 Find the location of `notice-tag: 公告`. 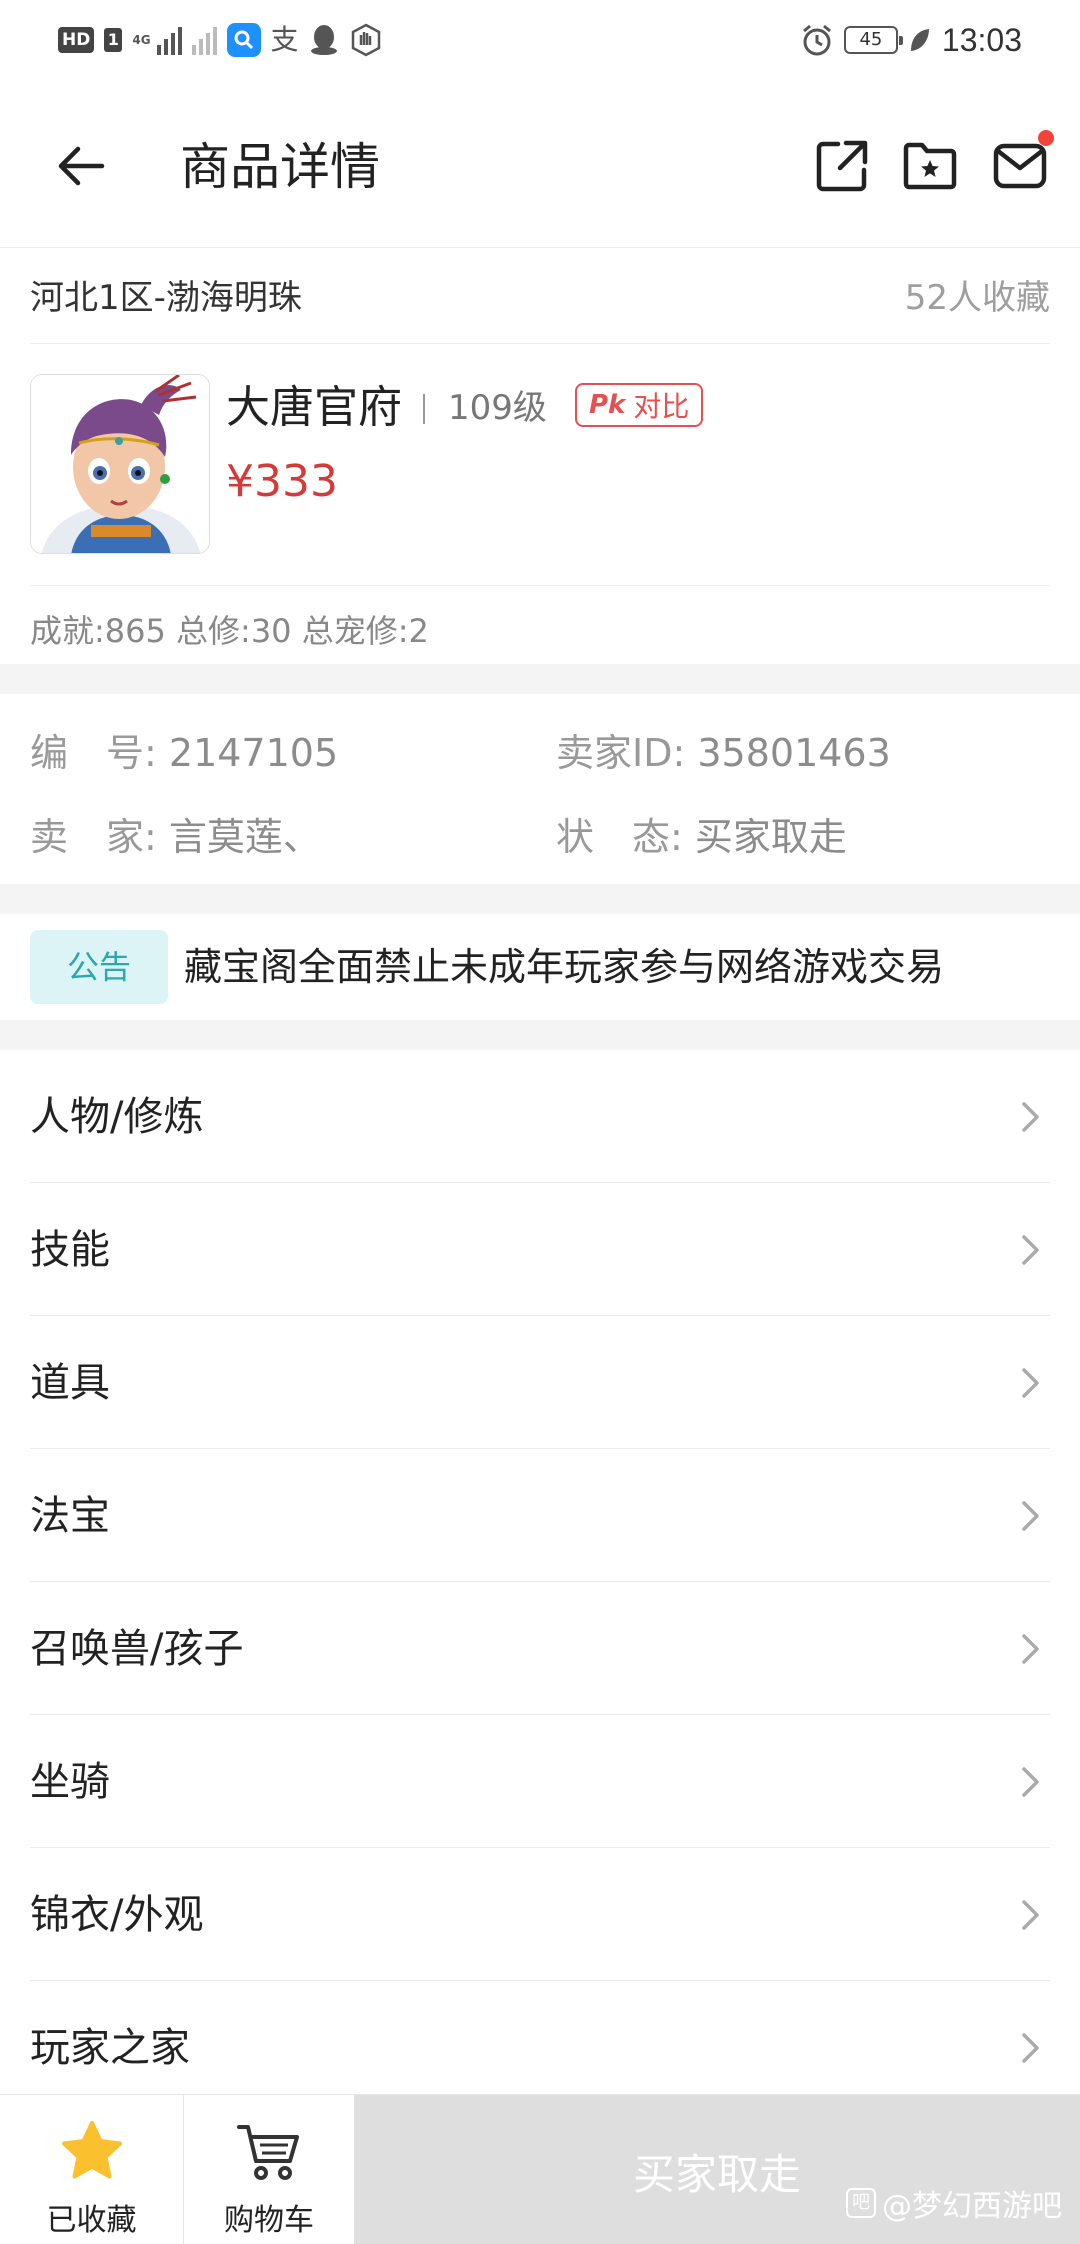

notice-tag: 公告 is located at coordinates (99, 967).